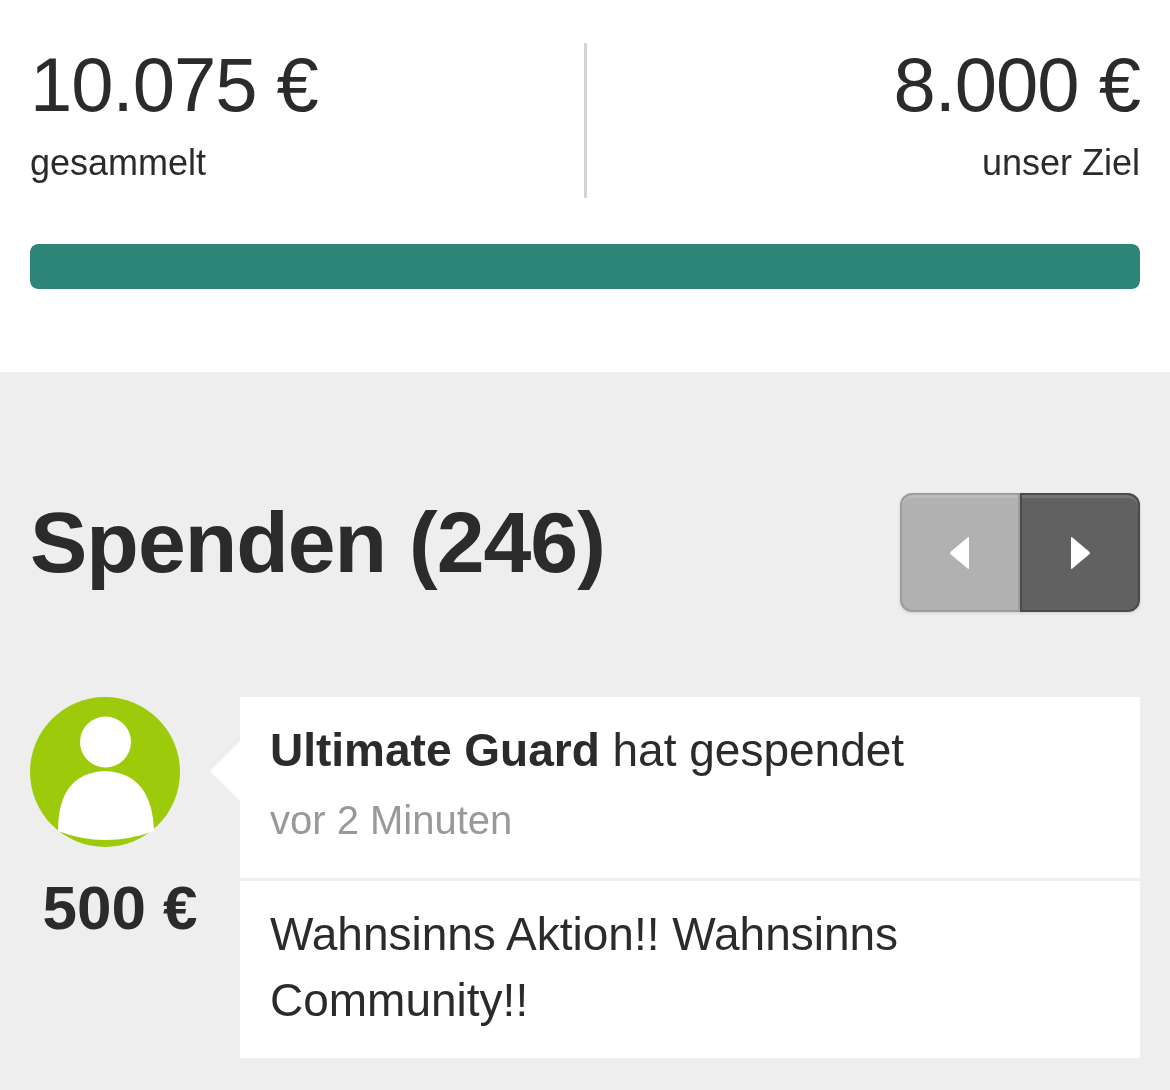  What do you see at coordinates (105, 772) in the screenshot?
I see `avatar-icon` at bounding box center [105, 772].